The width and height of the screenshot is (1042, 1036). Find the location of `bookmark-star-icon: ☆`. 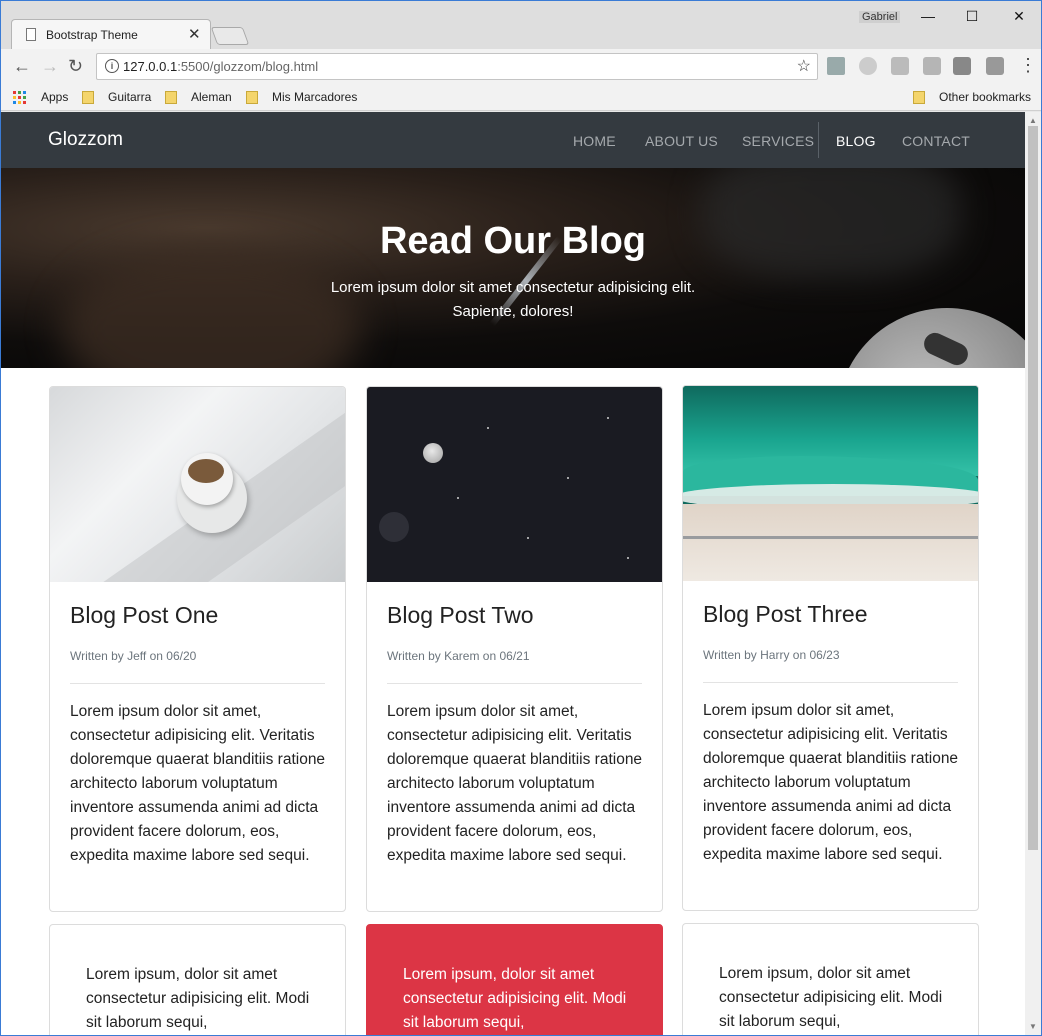

bookmark-star-icon: ☆ is located at coordinates (804, 66).